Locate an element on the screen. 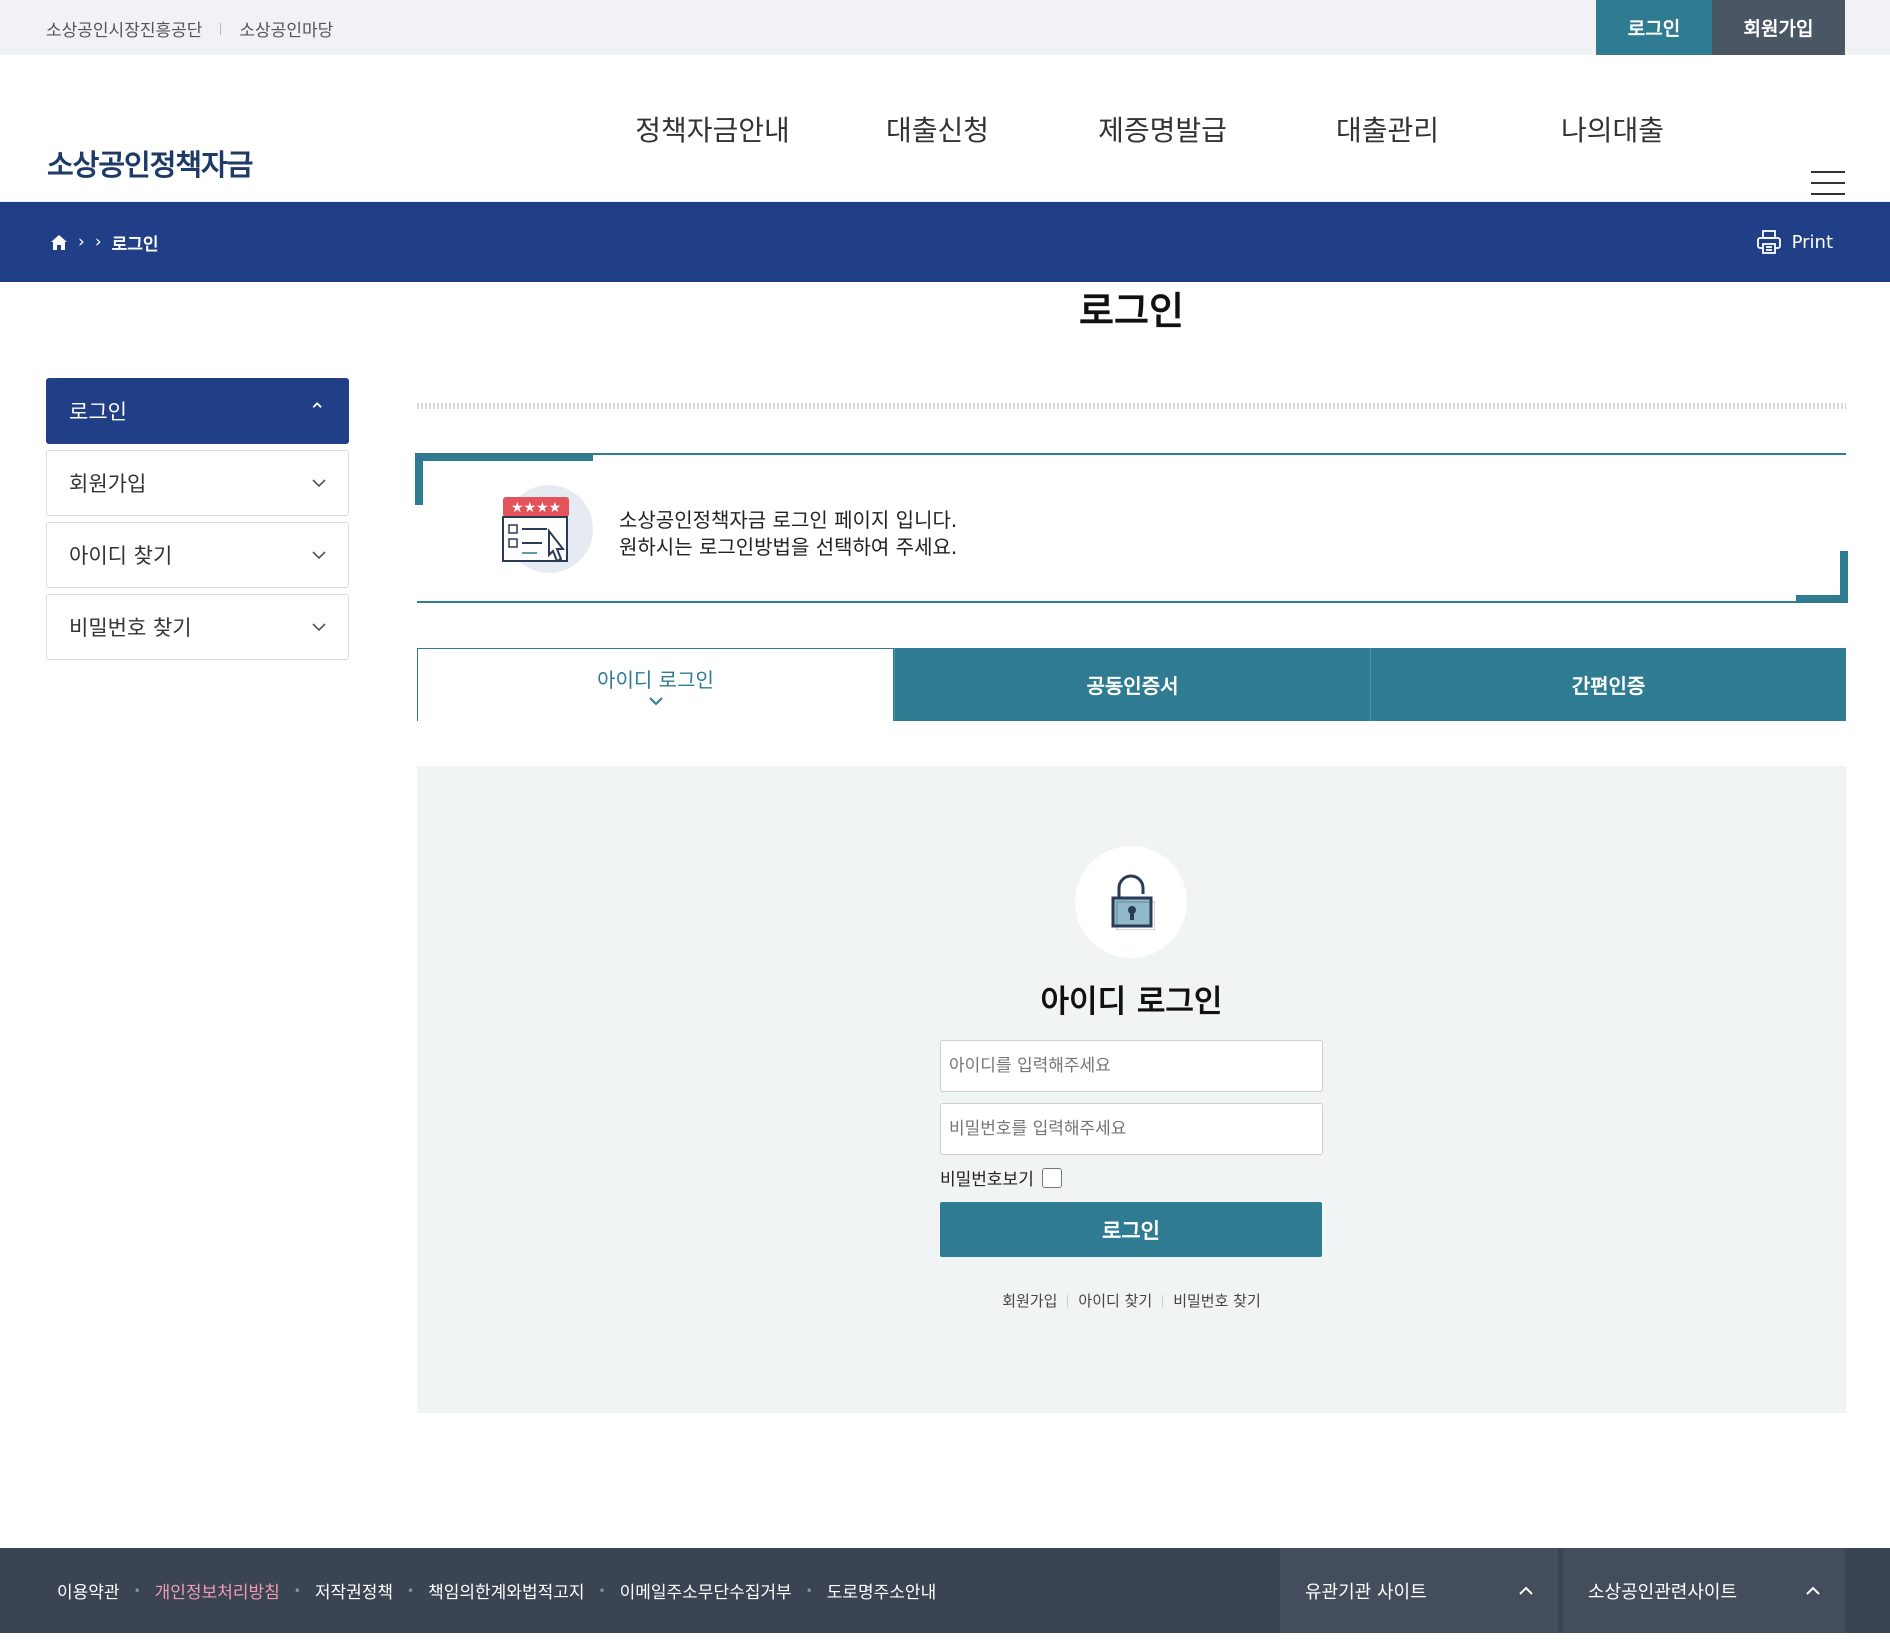  footer-link-privacy: 개인정보처리방침 is located at coordinates (217, 1590).